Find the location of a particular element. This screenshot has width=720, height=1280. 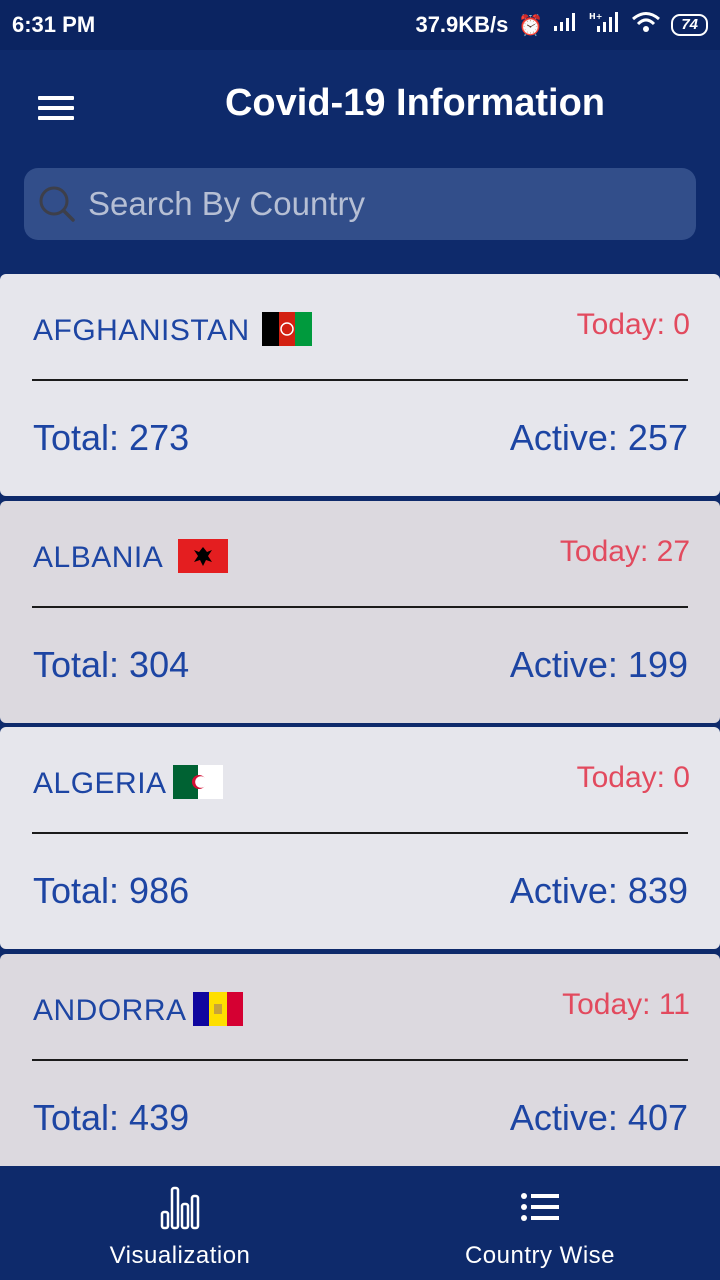

total-count: Total: 273 is located at coordinates (111, 437).